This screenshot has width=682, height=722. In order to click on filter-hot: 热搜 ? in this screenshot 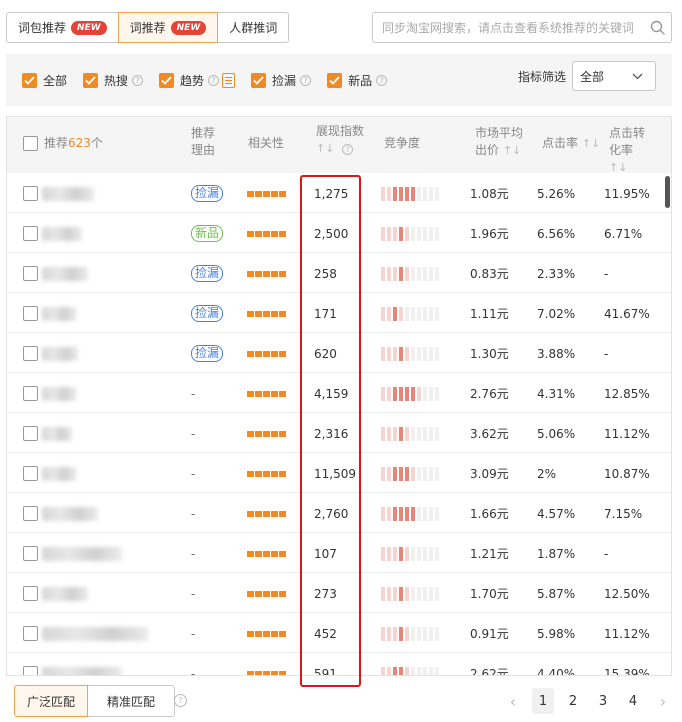, I will do `click(113, 80)`.